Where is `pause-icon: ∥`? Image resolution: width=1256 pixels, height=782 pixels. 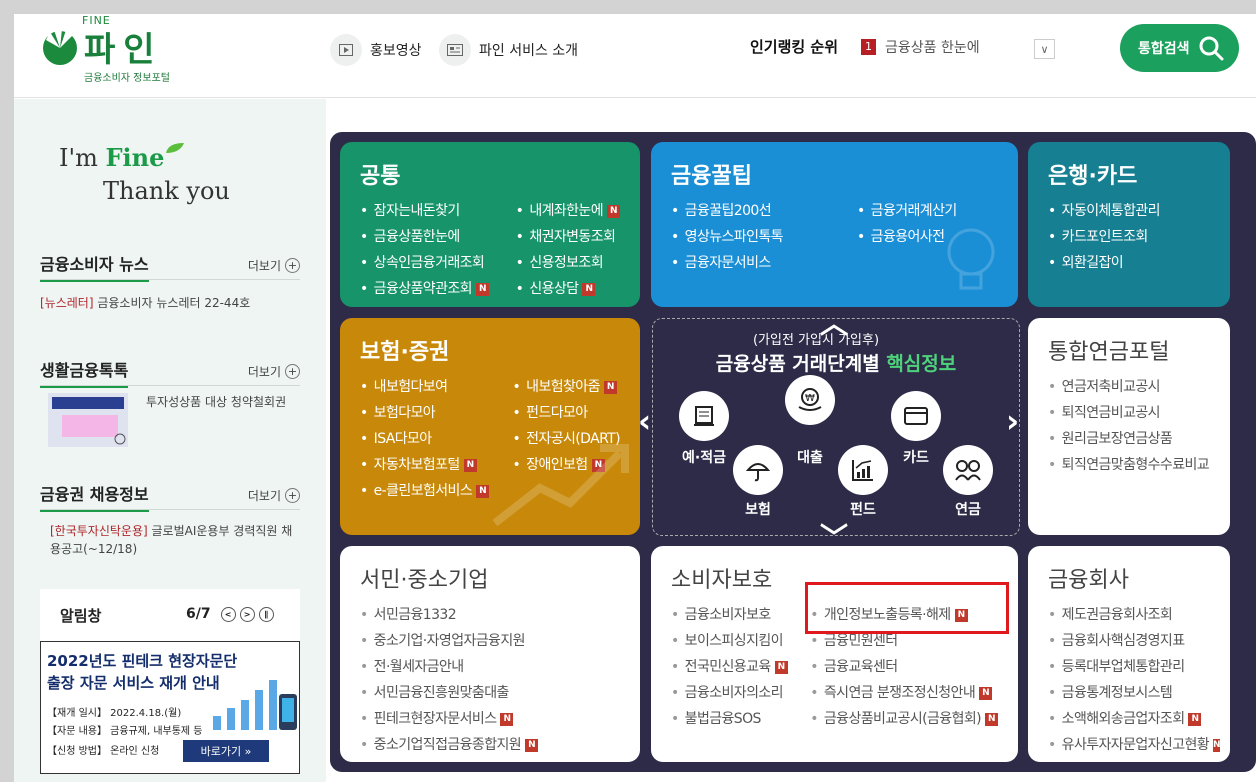
pause-icon: ∥ is located at coordinates (266, 614).